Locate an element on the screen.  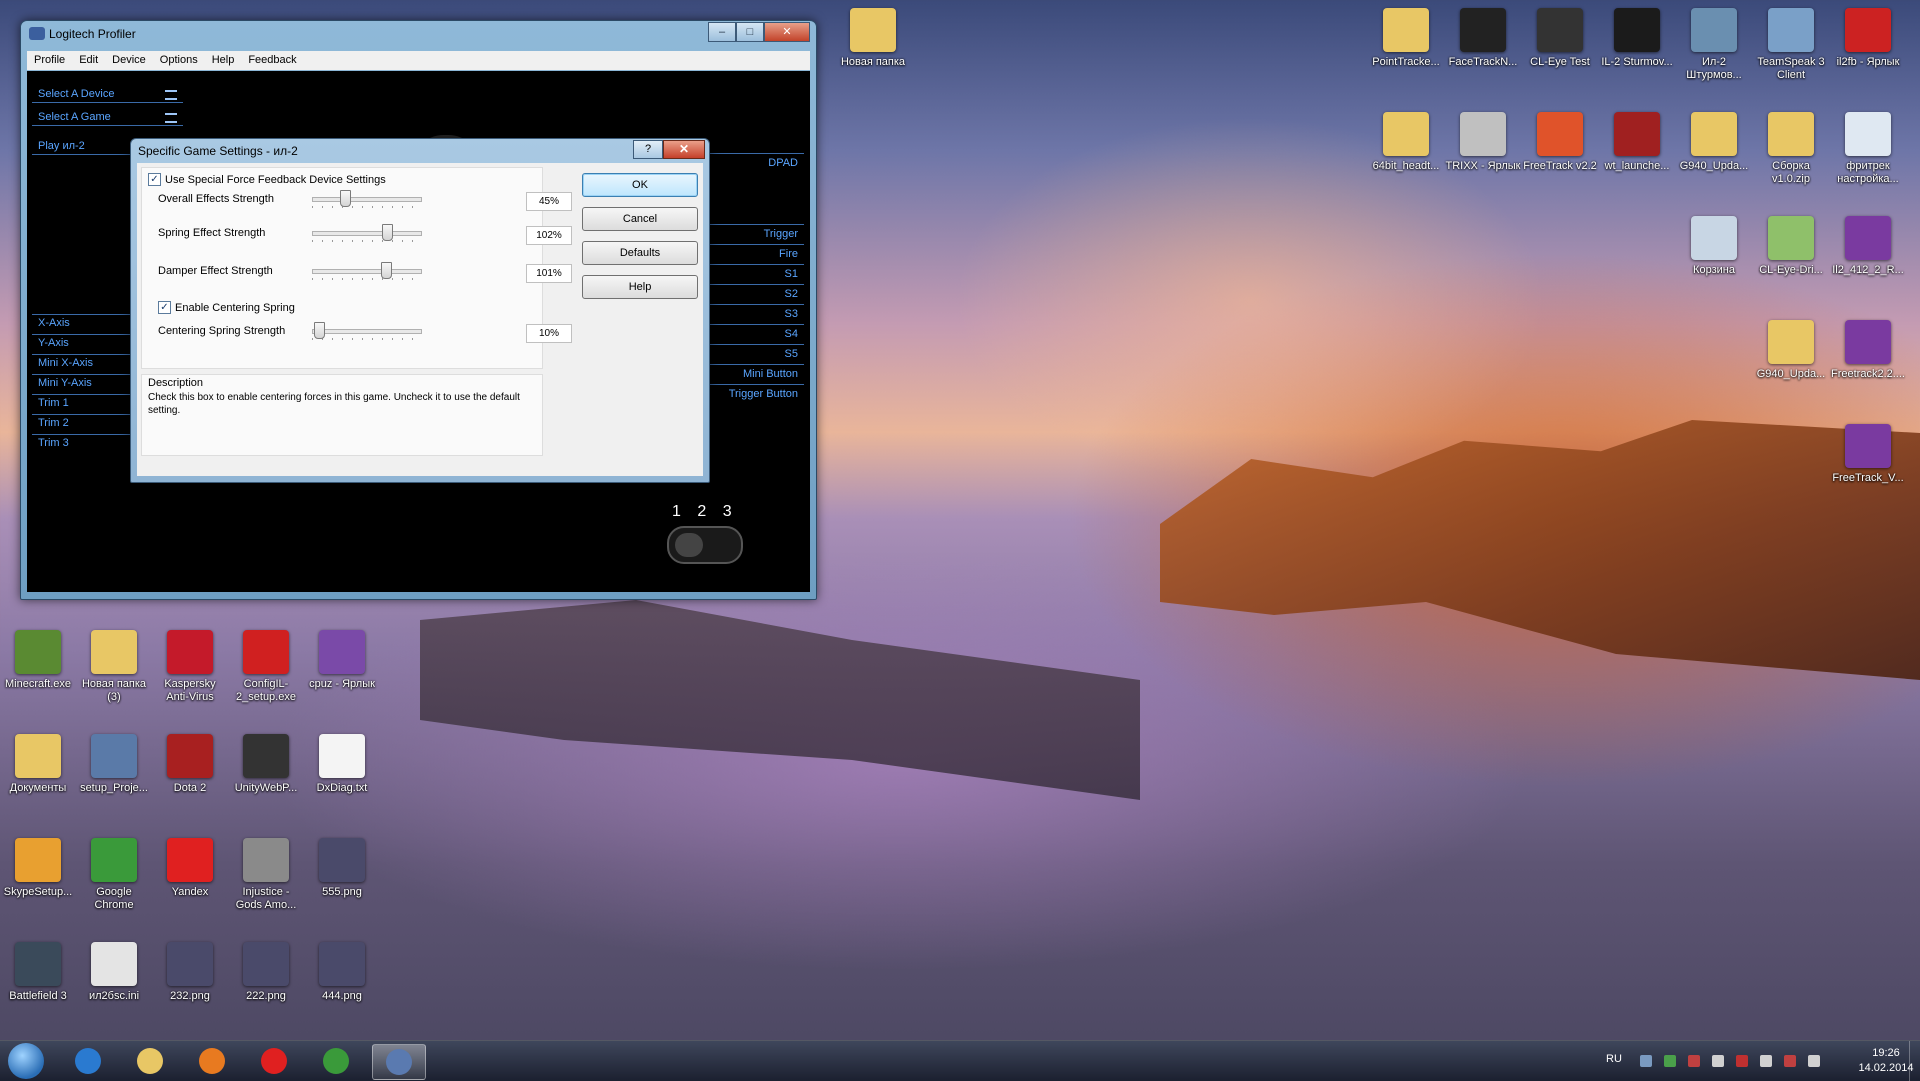
desktop-icon: cpuz - Ярлык is located at coordinates (342, 660).